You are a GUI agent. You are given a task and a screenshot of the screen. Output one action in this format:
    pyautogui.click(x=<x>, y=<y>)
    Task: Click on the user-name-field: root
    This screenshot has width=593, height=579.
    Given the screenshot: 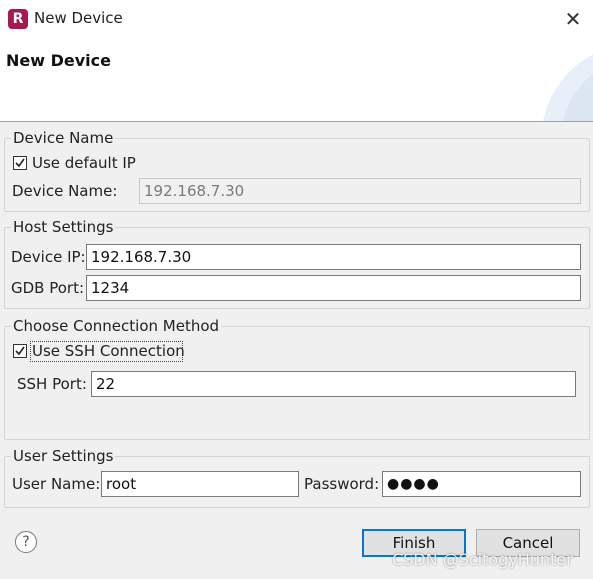 What is the action you would take?
    pyautogui.click(x=200, y=484)
    